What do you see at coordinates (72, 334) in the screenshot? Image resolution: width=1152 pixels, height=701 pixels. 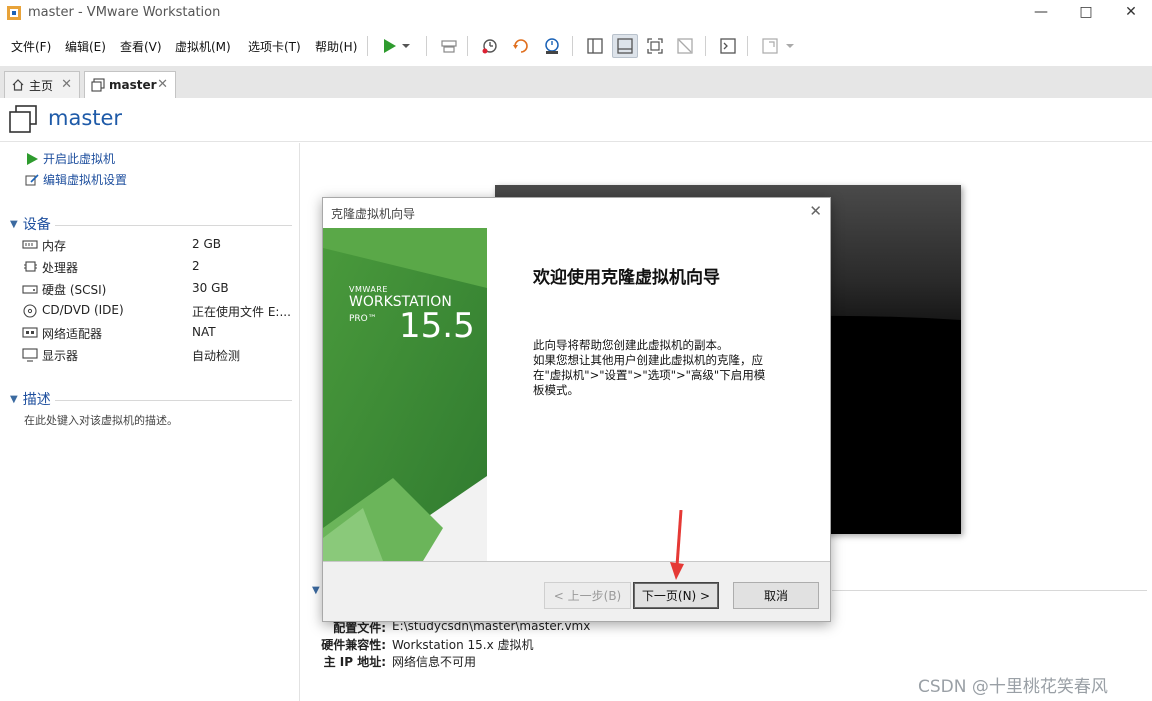 I see `device-name: 网络适配器` at bounding box center [72, 334].